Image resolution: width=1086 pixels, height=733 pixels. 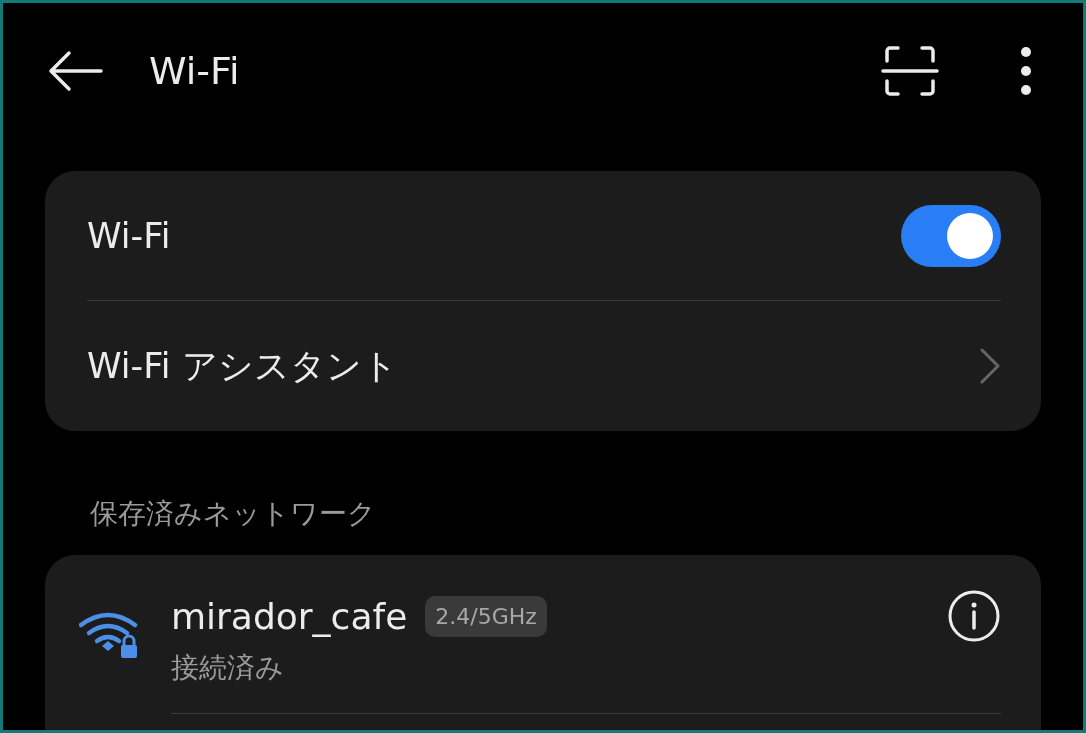 I want to click on back-button, so click(x=75, y=71).